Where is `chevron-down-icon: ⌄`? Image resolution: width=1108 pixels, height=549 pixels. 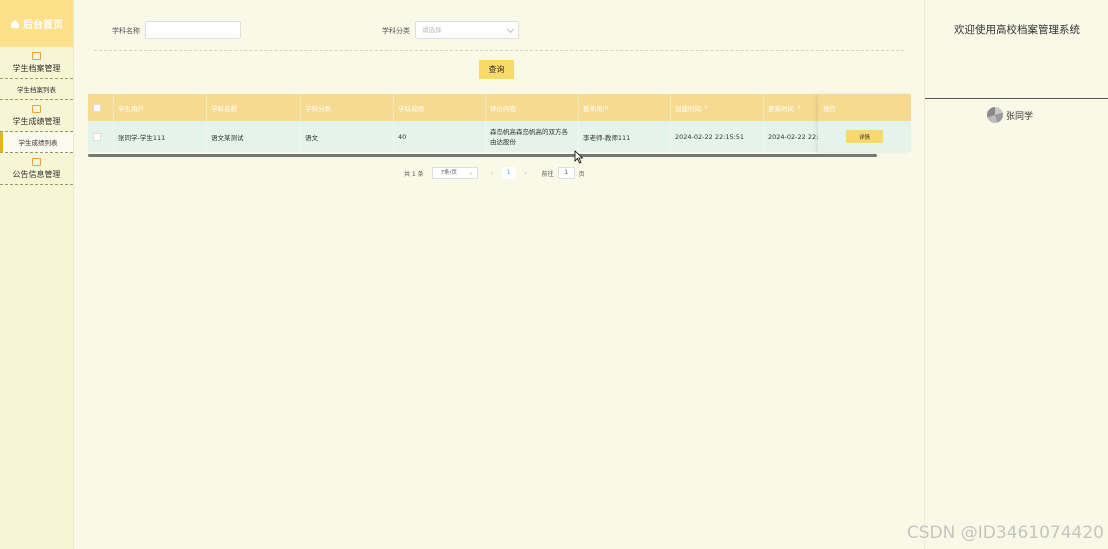 chevron-down-icon: ⌄ is located at coordinates (471, 172).